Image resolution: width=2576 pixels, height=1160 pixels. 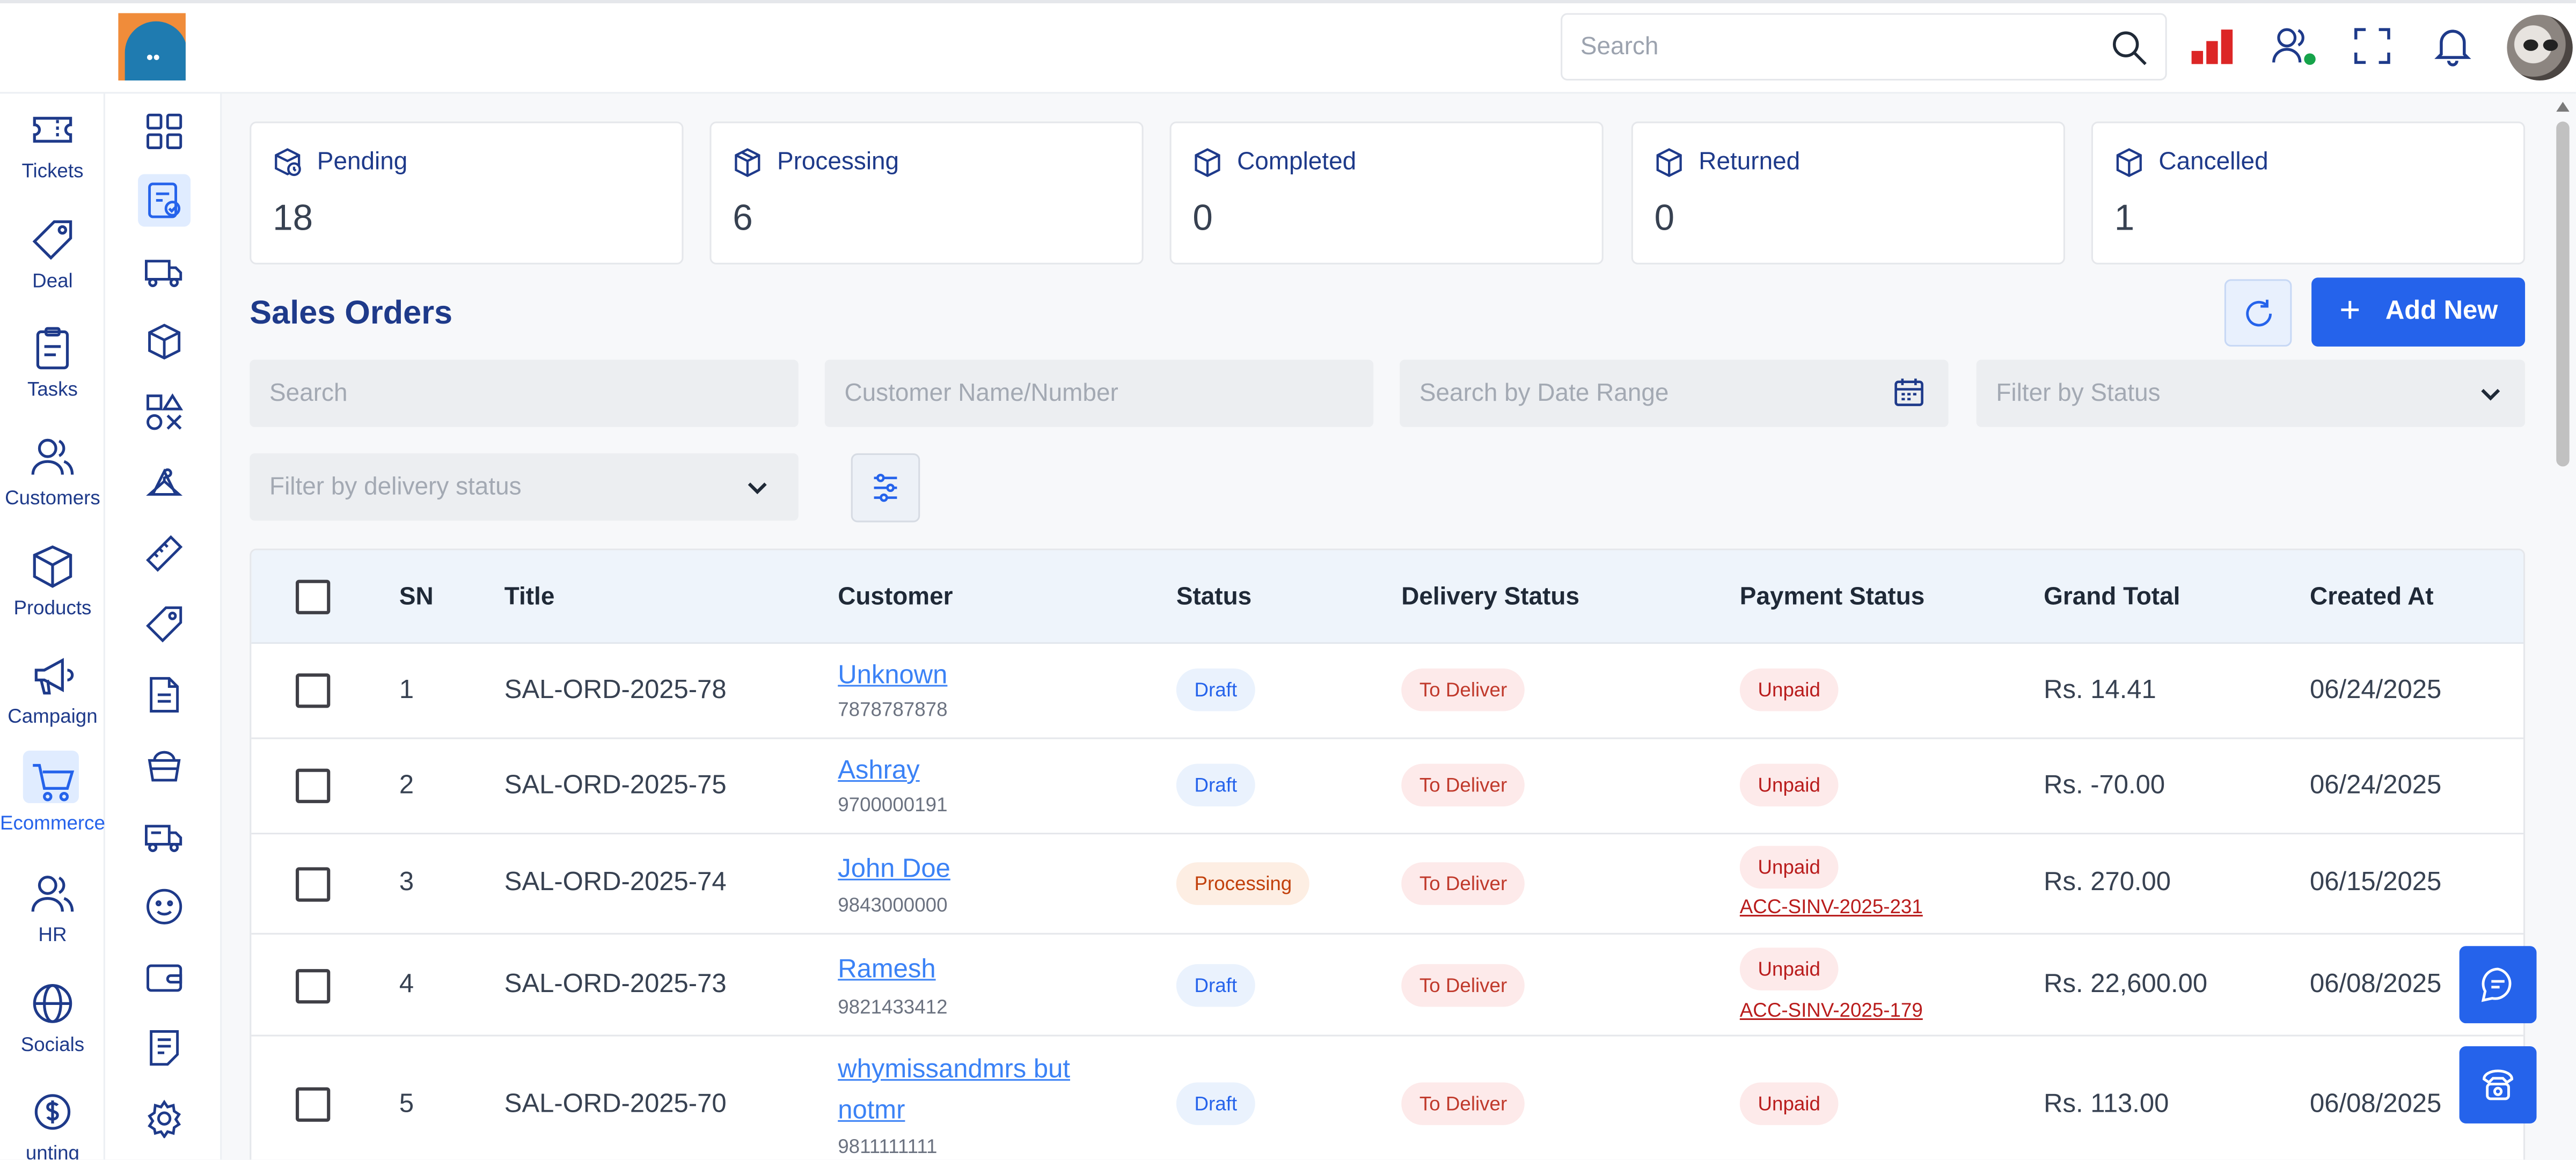 I want to click on column-header: SN, so click(x=416, y=597).